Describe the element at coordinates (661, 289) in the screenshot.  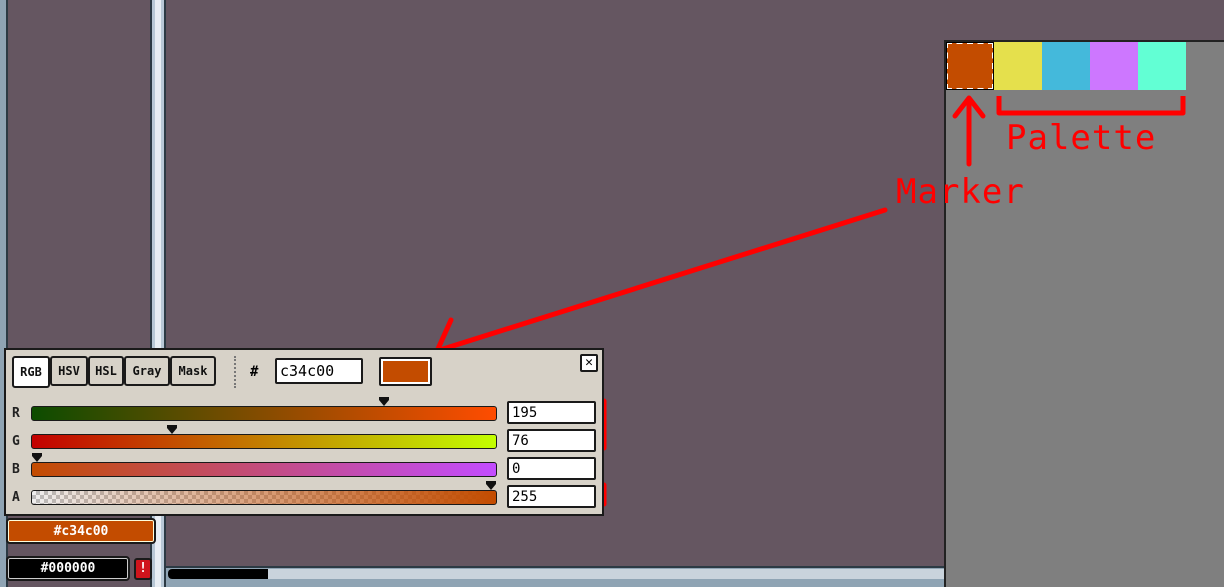
I see `preview-arrow` at that location.